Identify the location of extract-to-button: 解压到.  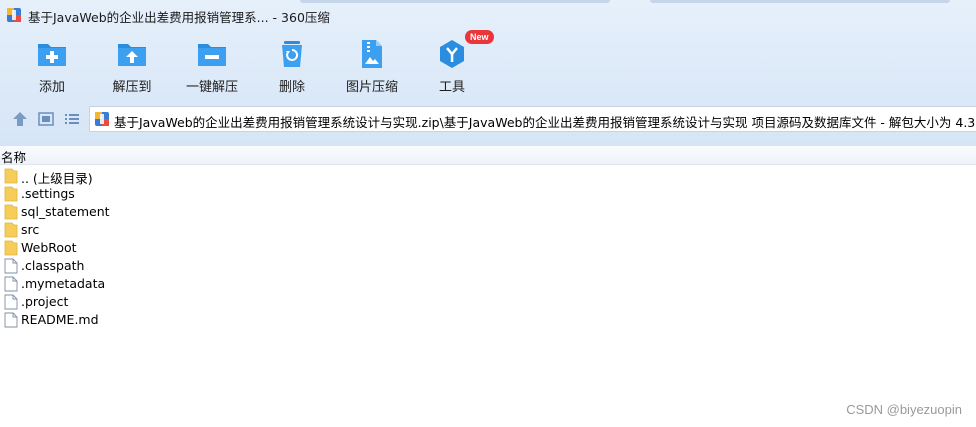
(132, 65).